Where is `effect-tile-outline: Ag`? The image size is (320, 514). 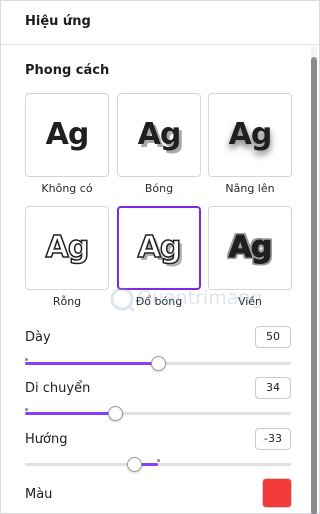 effect-tile-outline: Ag is located at coordinates (250, 248).